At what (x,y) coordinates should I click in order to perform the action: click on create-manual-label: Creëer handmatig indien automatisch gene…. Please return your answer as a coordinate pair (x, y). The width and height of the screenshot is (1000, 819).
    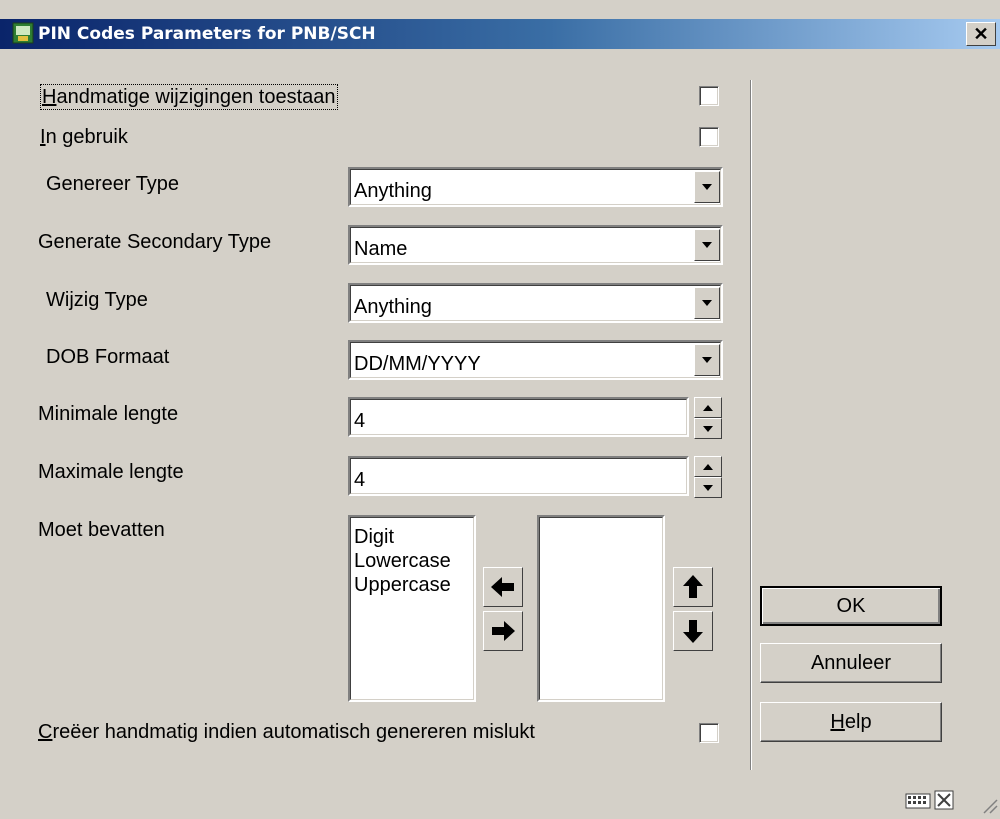
    Looking at the image, I should click on (286, 732).